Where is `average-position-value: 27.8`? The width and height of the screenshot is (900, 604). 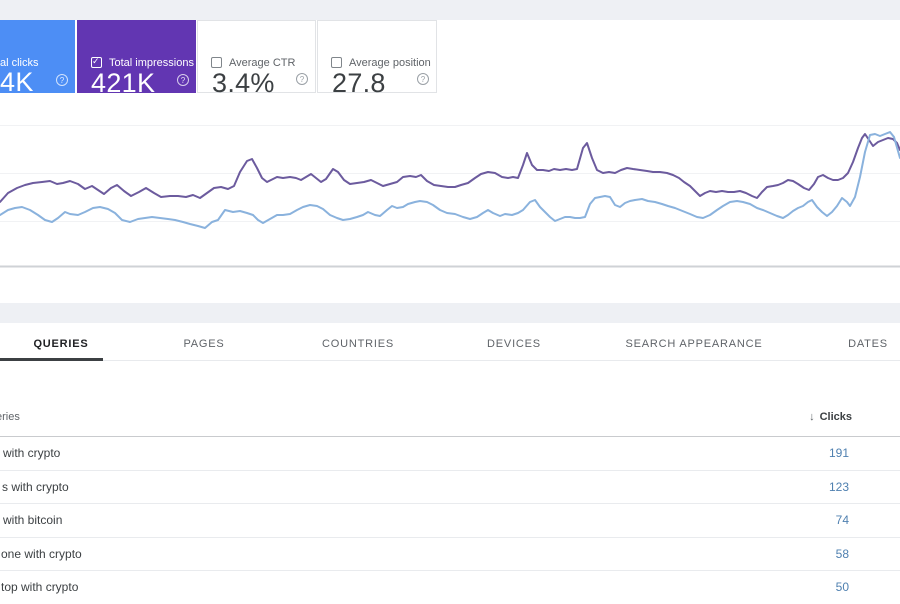
average-position-value: 27.8 is located at coordinates (359, 83).